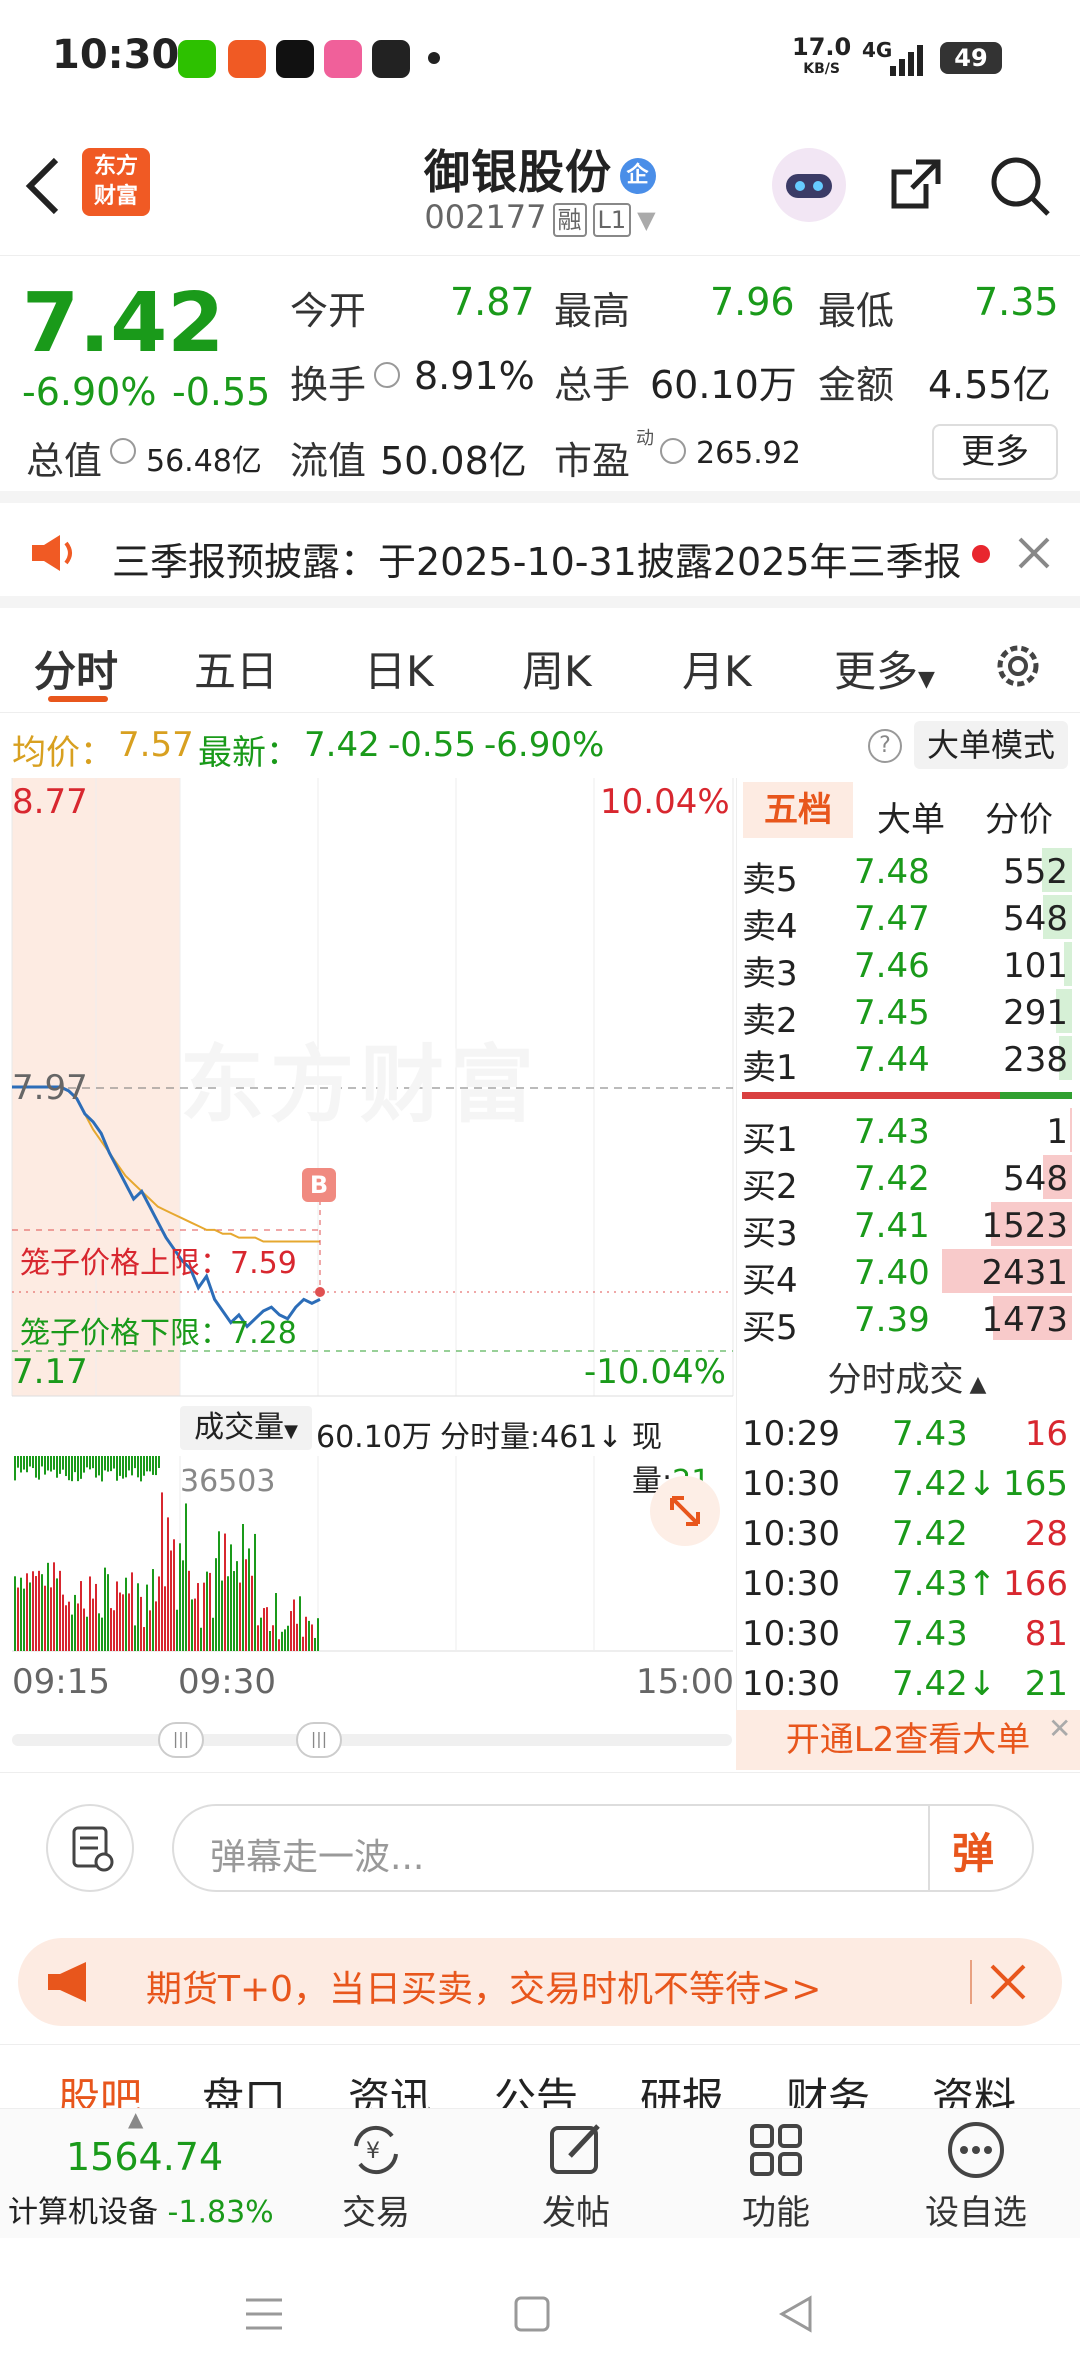 The height and width of the screenshot is (2376, 1080). I want to click on bid-price: 7.39, so click(892, 1320).